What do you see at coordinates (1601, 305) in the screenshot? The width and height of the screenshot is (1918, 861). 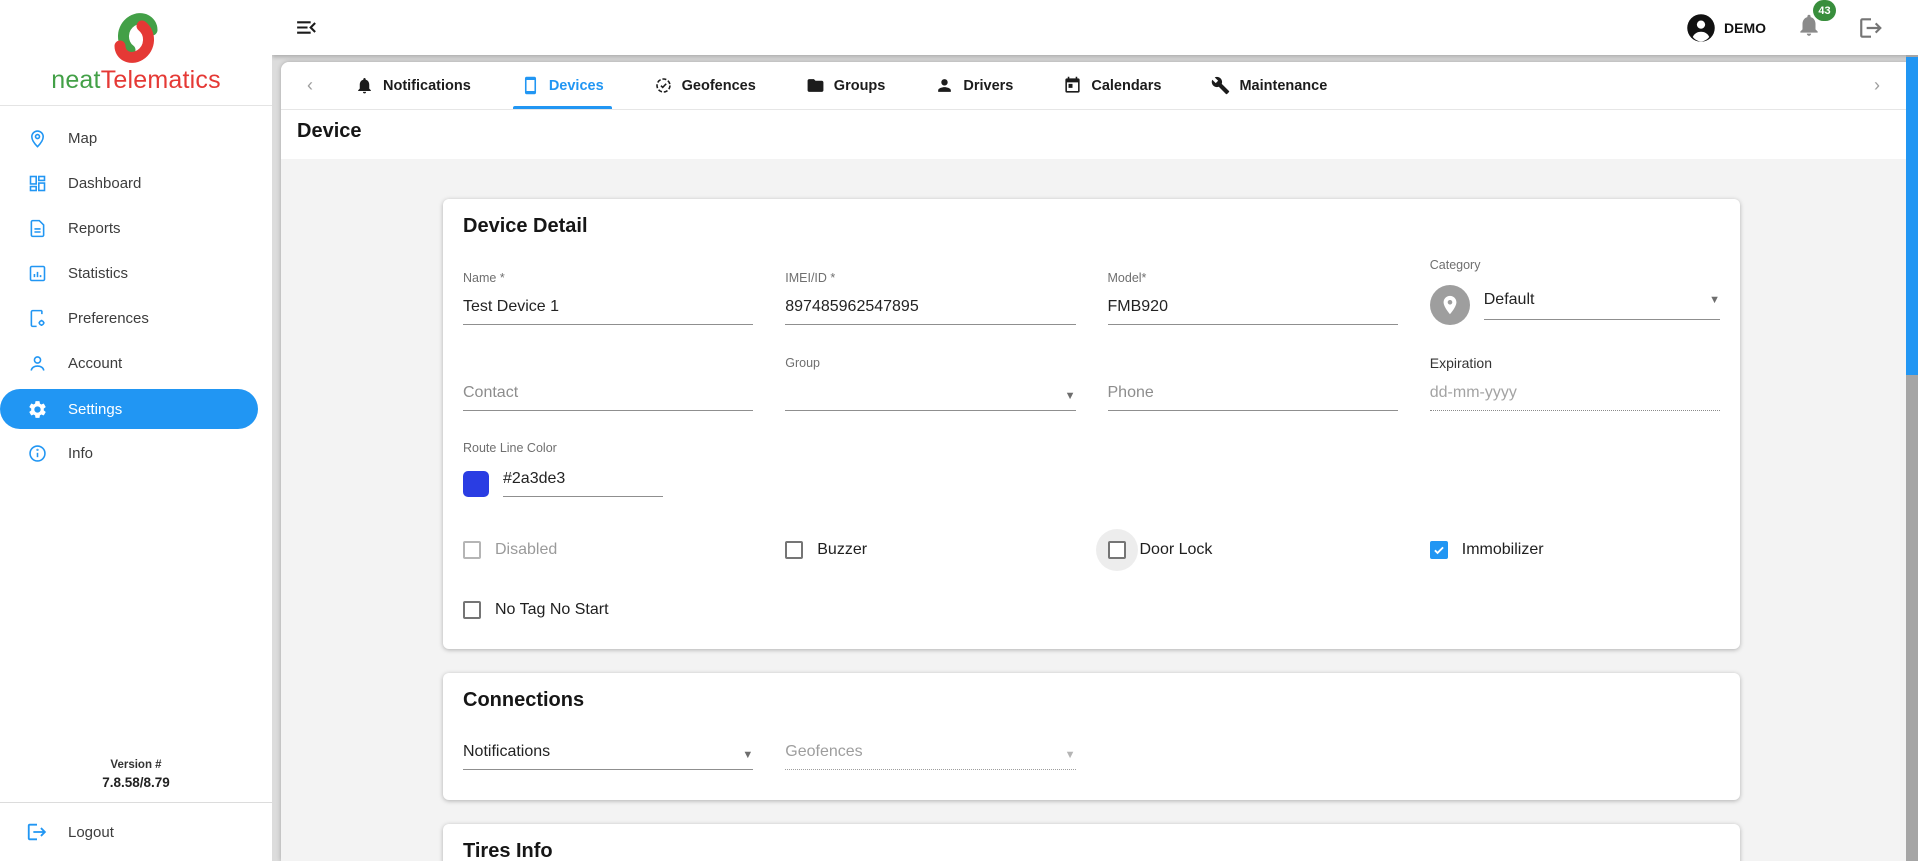 I see `category-select: Default ▼` at bounding box center [1601, 305].